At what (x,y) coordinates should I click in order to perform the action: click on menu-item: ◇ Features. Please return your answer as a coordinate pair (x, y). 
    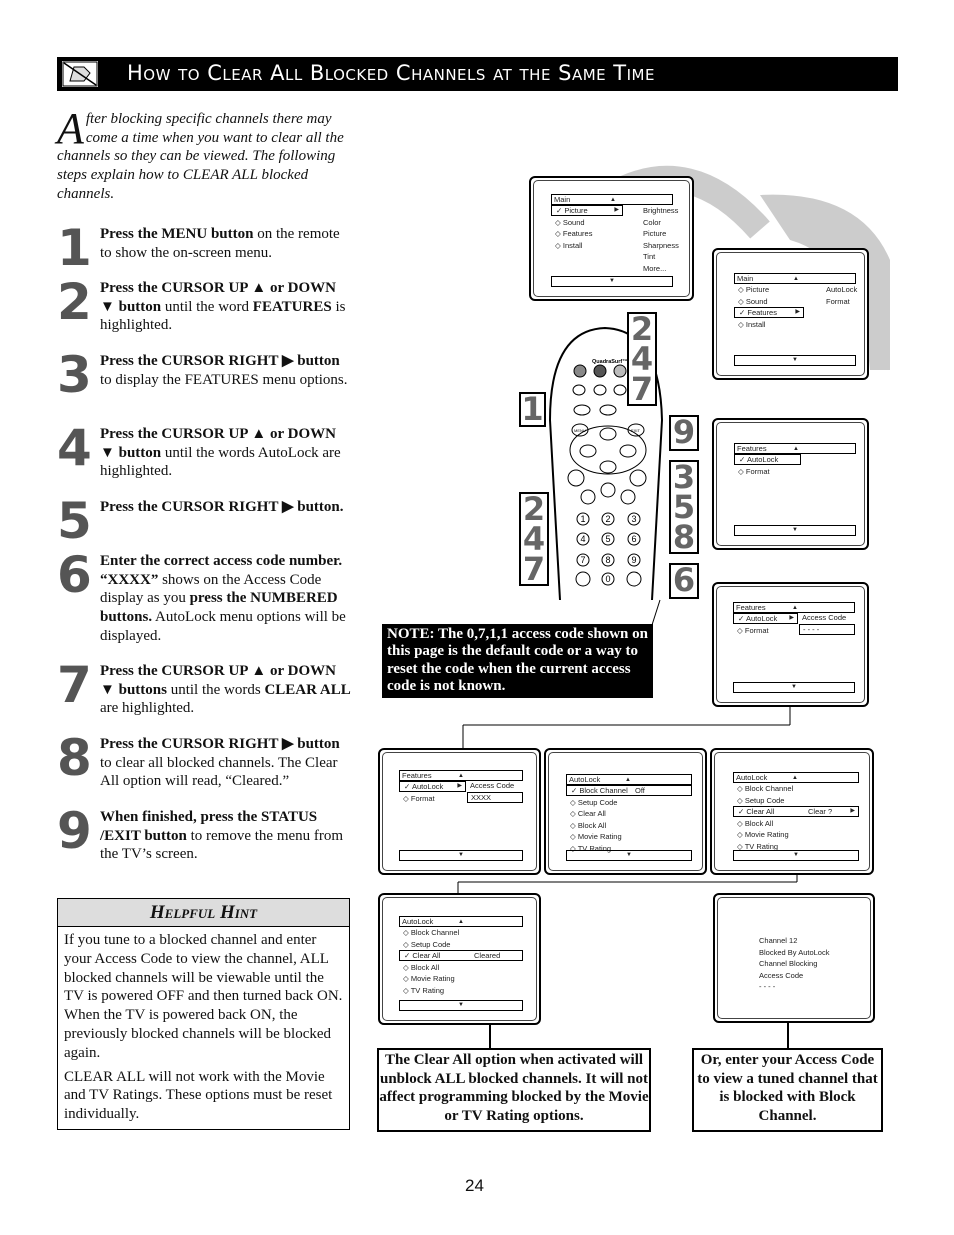
    Looking at the image, I should click on (587, 233).